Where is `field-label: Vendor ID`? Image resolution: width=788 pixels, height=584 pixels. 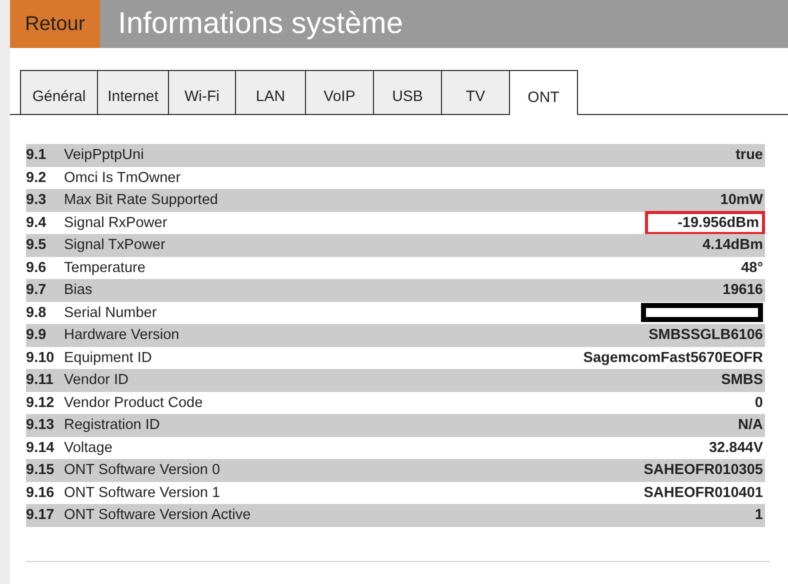 field-label: Vendor ID is located at coordinates (97, 380).